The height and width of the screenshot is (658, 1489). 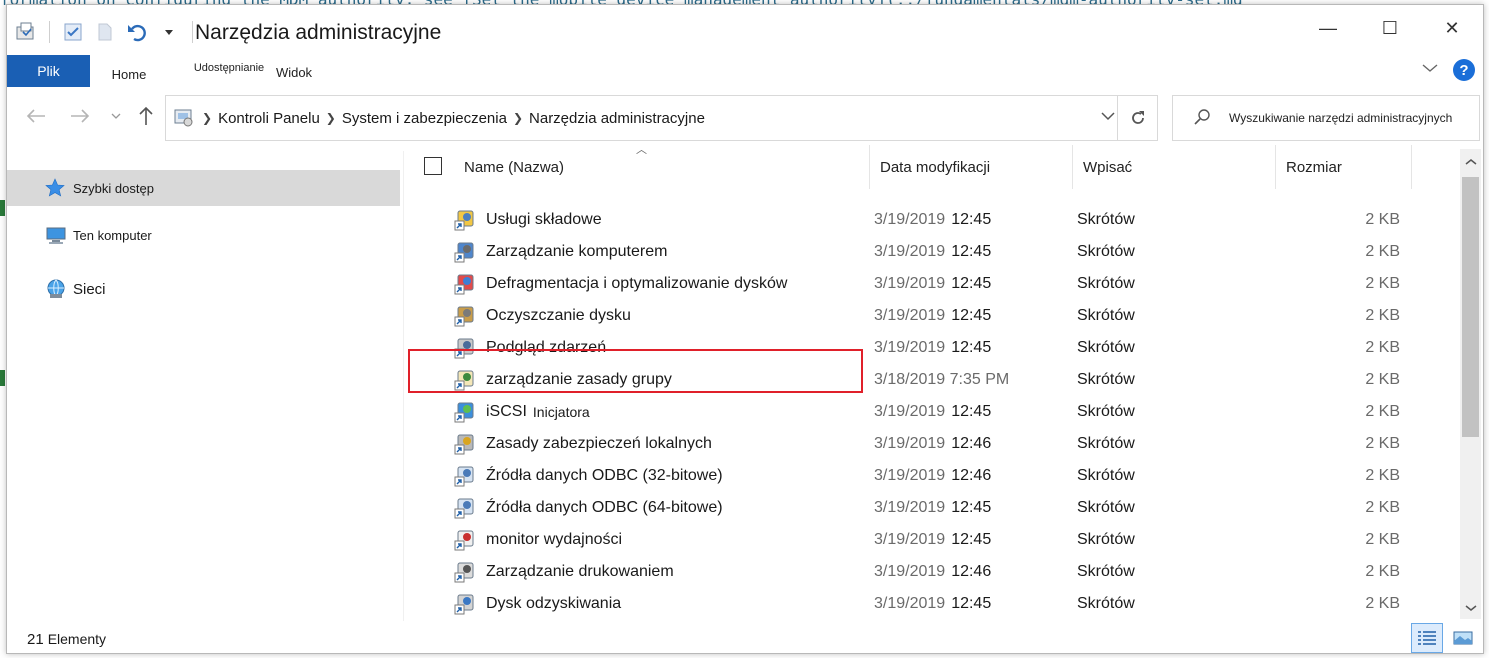 I want to click on up-arrow-icon, so click(x=146, y=115).